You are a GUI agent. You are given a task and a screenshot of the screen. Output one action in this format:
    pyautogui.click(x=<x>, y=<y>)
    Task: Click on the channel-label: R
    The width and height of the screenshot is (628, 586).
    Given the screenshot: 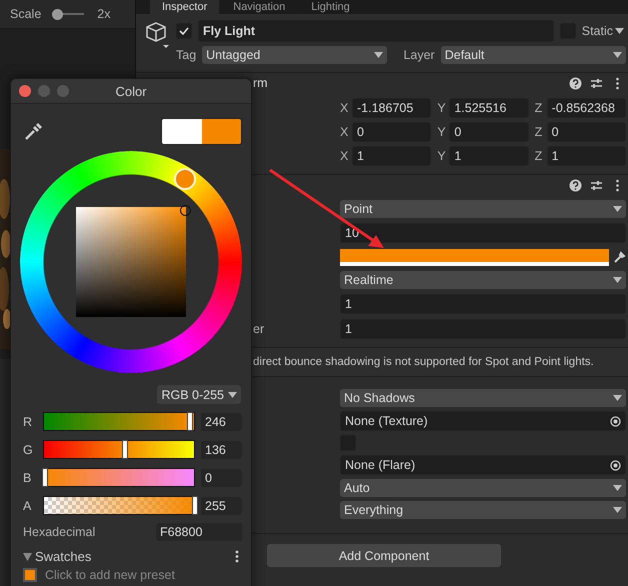 What is the action you would take?
    pyautogui.click(x=28, y=421)
    